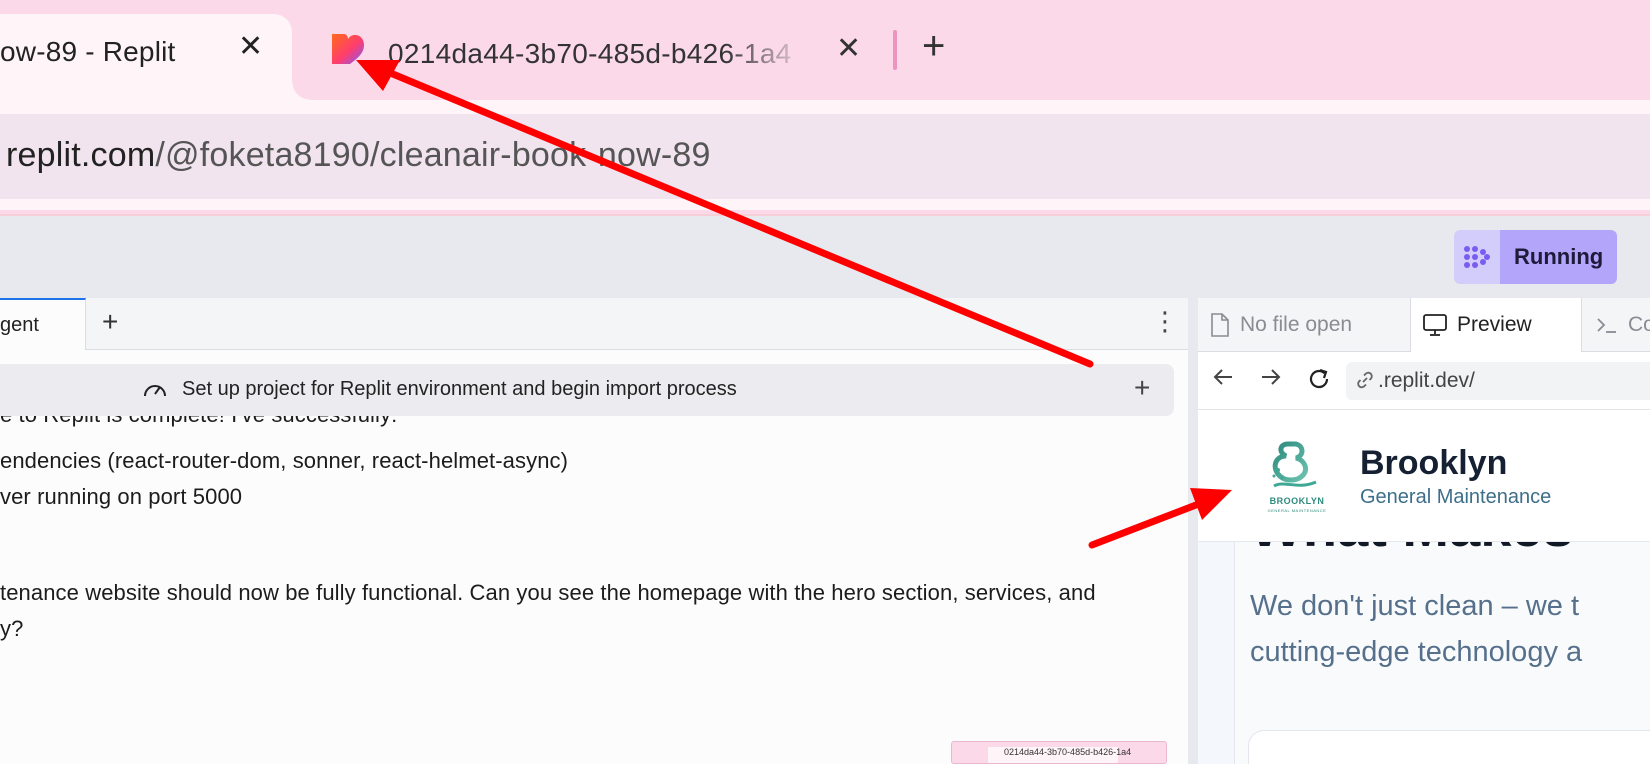 The height and width of the screenshot is (764, 1650). Describe the element at coordinates (1059, 755) in the screenshot. I see `thumbnail-tab-title: 0214da44-3b70-485d-b426-1a4` at that location.